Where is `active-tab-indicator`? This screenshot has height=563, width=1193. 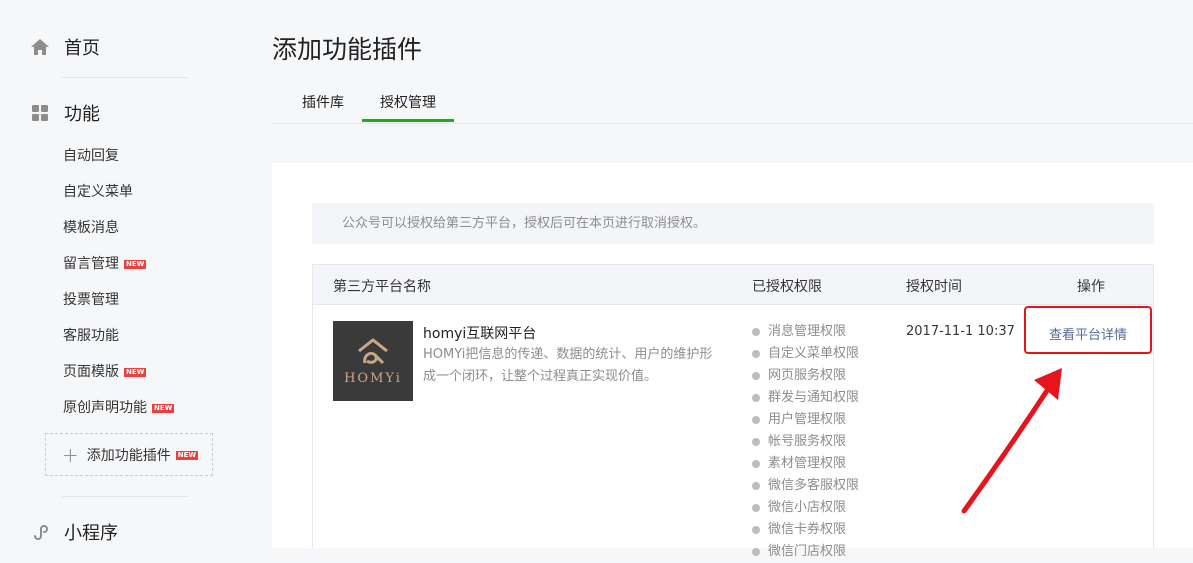 active-tab-indicator is located at coordinates (408, 120).